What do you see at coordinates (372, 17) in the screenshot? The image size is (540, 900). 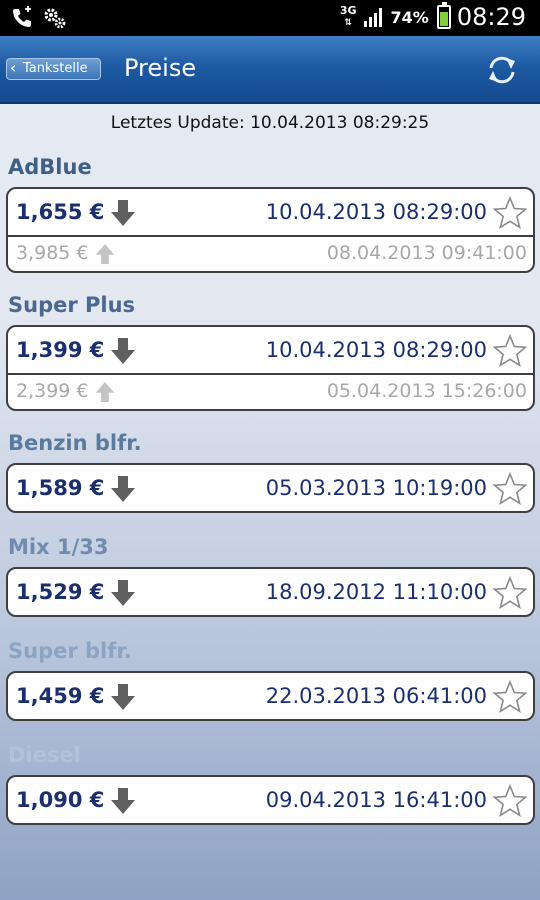 I see `signal-icon` at bounding box center [372, 17].